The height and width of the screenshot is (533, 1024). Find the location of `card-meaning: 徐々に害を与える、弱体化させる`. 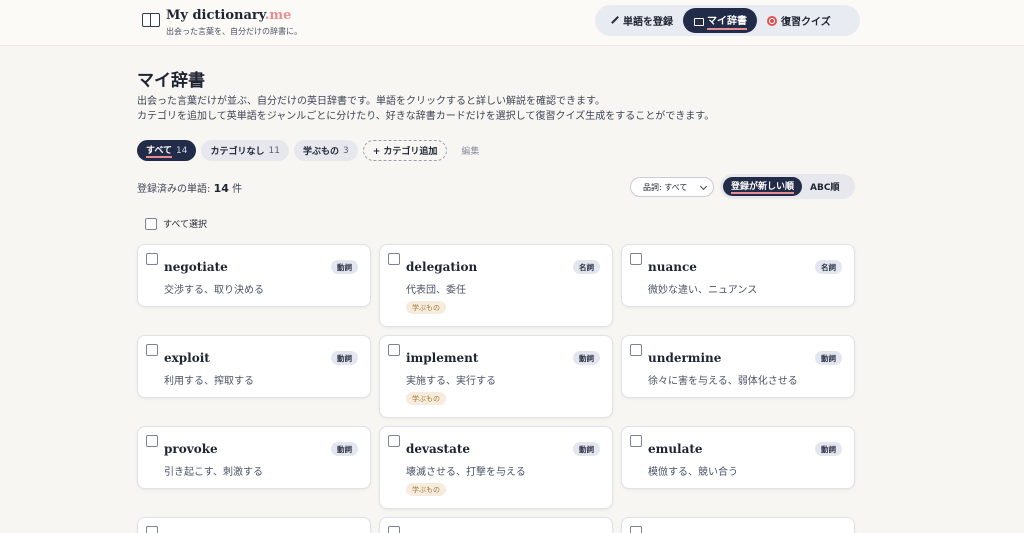

card-meaning: 徐々に害を与える、弱体化させる is located at coordinates (723, 381).